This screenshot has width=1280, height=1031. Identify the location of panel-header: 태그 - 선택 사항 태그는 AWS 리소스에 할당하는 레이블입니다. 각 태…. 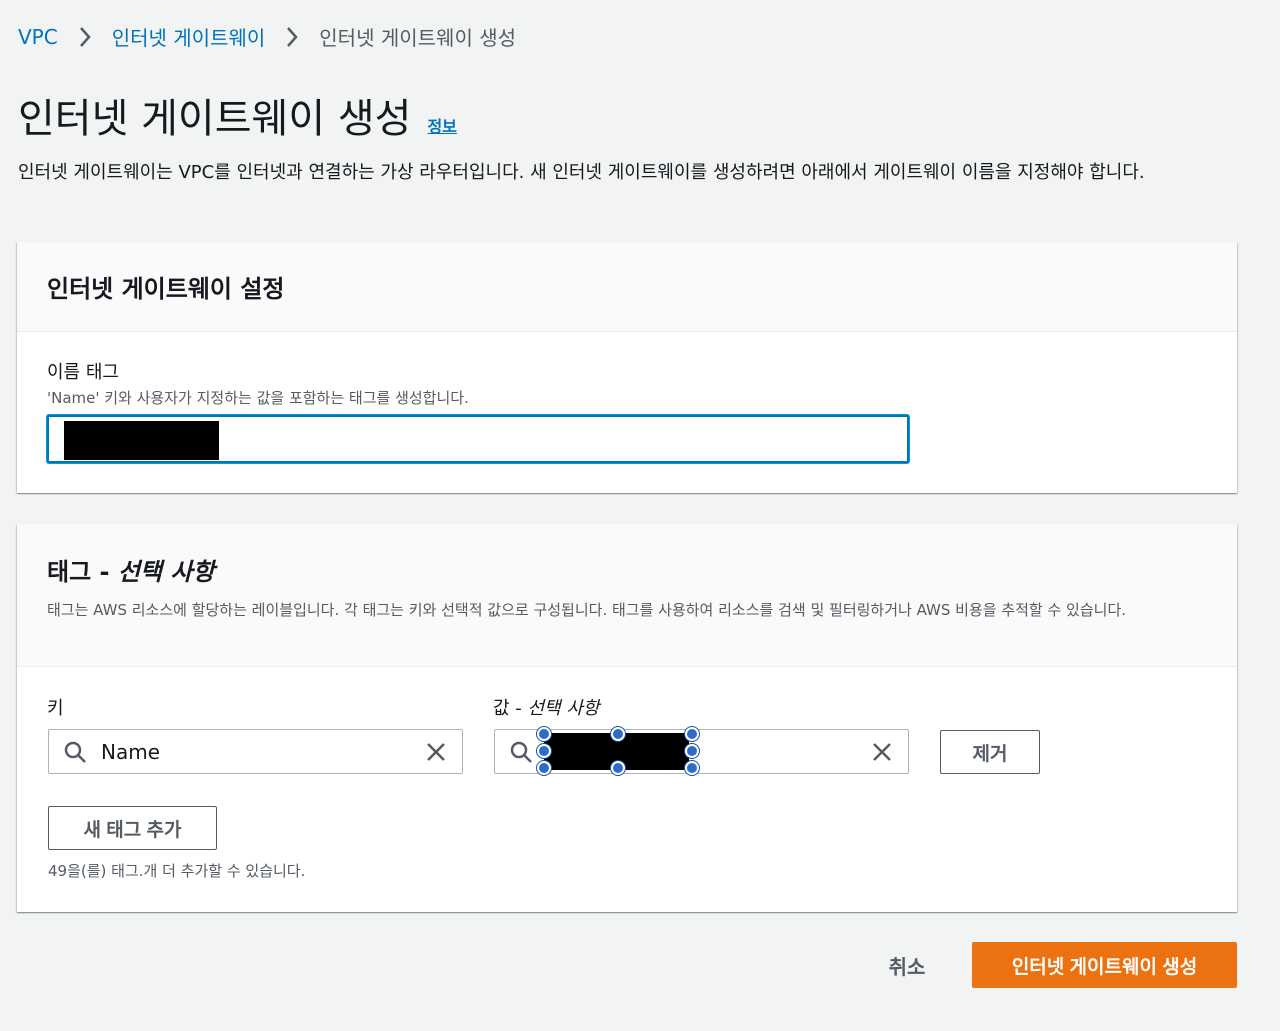
(627, 595).